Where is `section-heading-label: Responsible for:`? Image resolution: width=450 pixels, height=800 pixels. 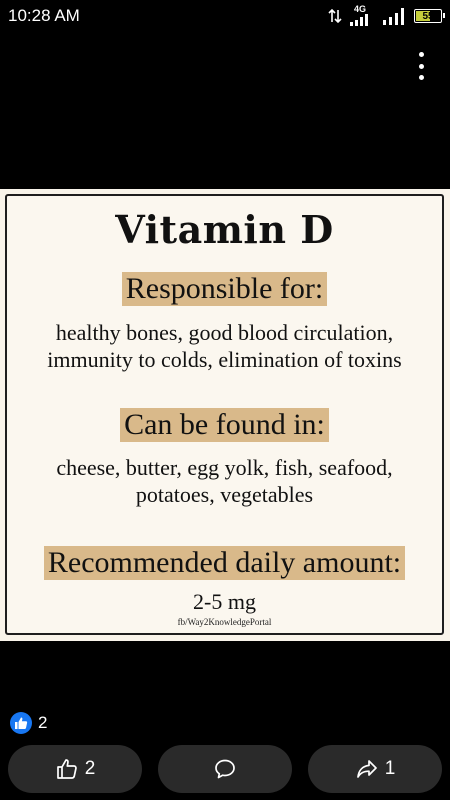
section-heading-label: Responsible for: is located at coordinates (224, 289).